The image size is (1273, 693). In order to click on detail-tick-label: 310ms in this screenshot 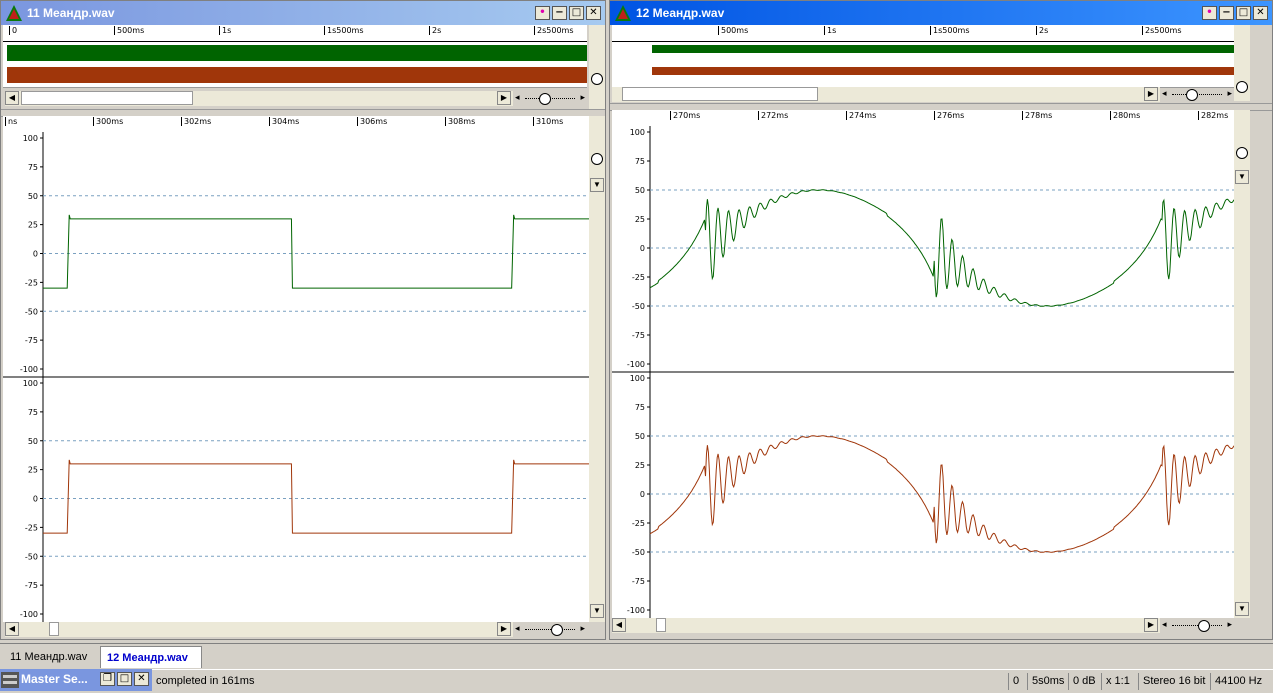, I will do `click(548, 121)`.